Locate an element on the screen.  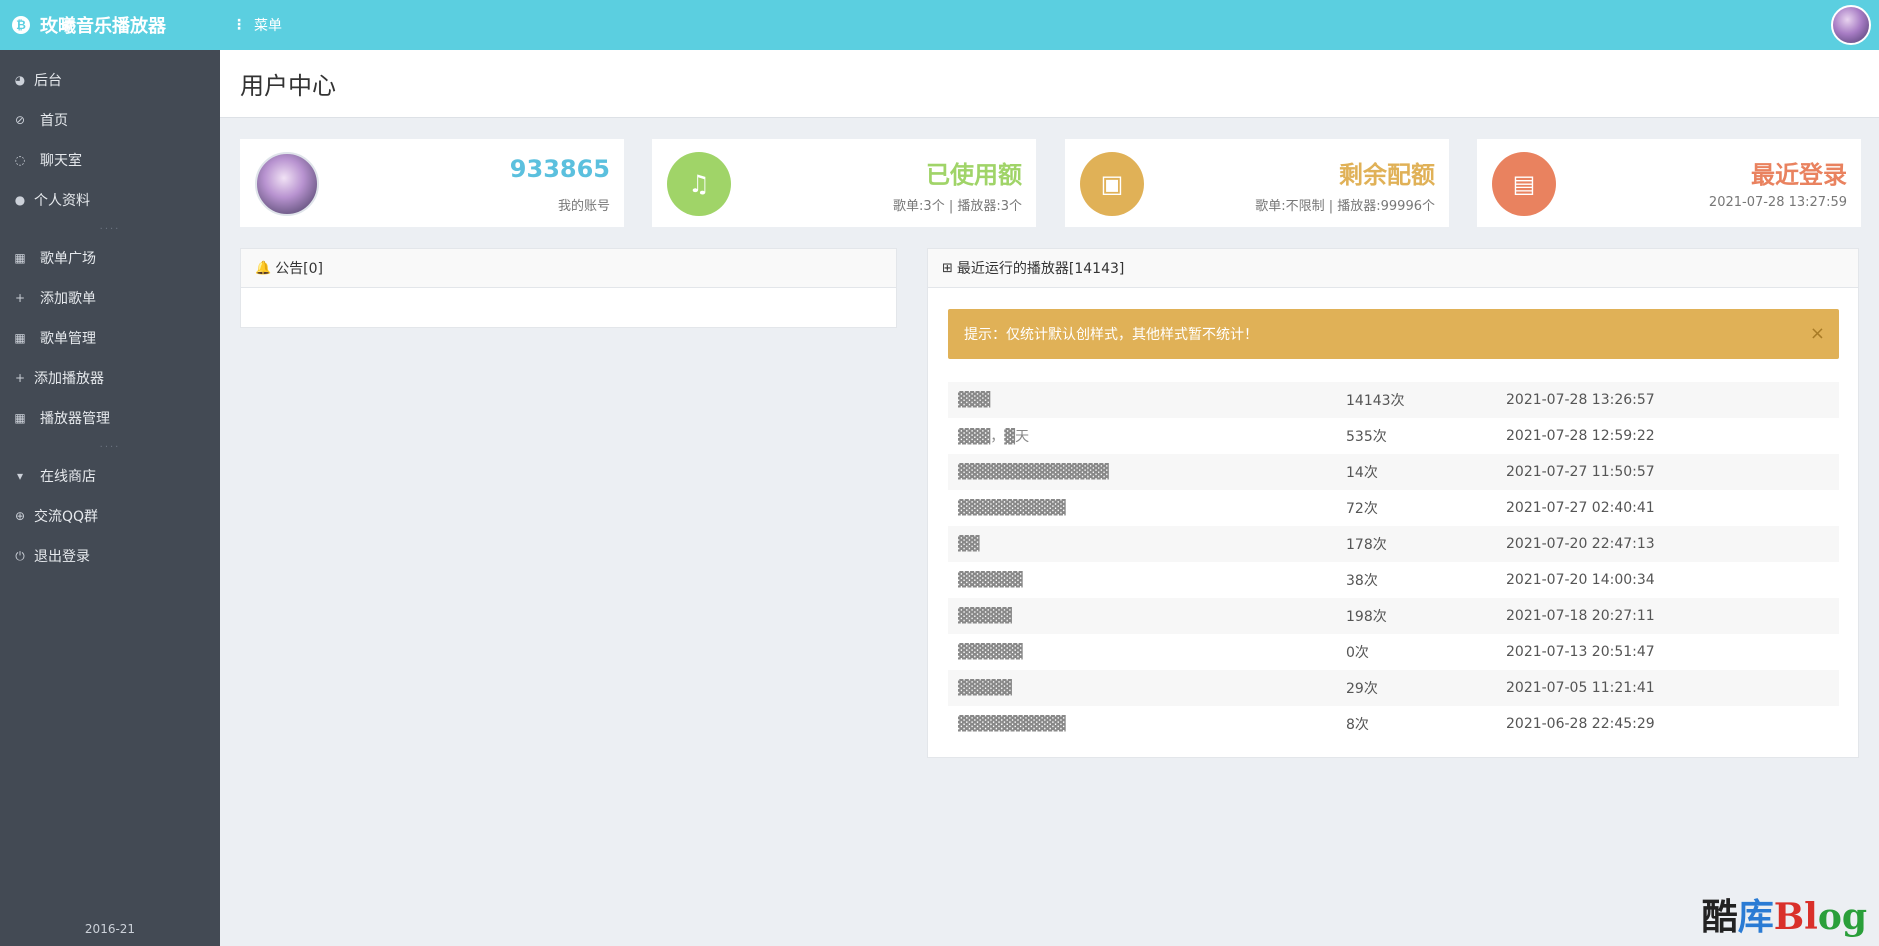
run-count: 0次 is located at coordinates (1357, 653).